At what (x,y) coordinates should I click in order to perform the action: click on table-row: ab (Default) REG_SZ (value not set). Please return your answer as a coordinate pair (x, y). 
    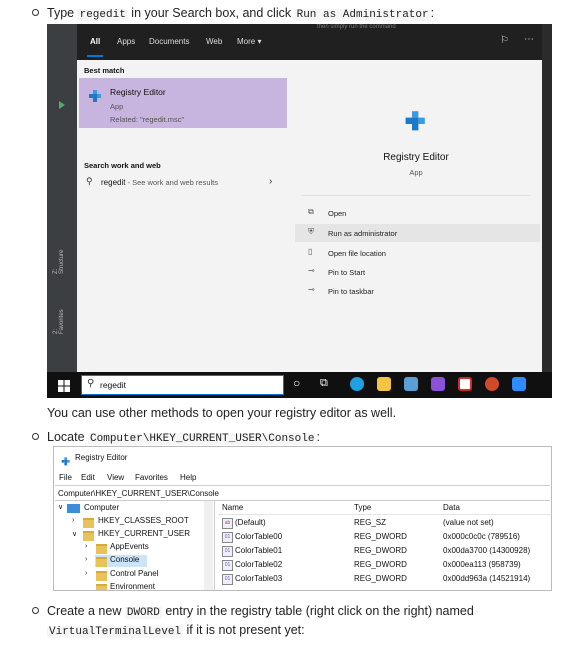
    Looking at the image, I should click on (384, 523).